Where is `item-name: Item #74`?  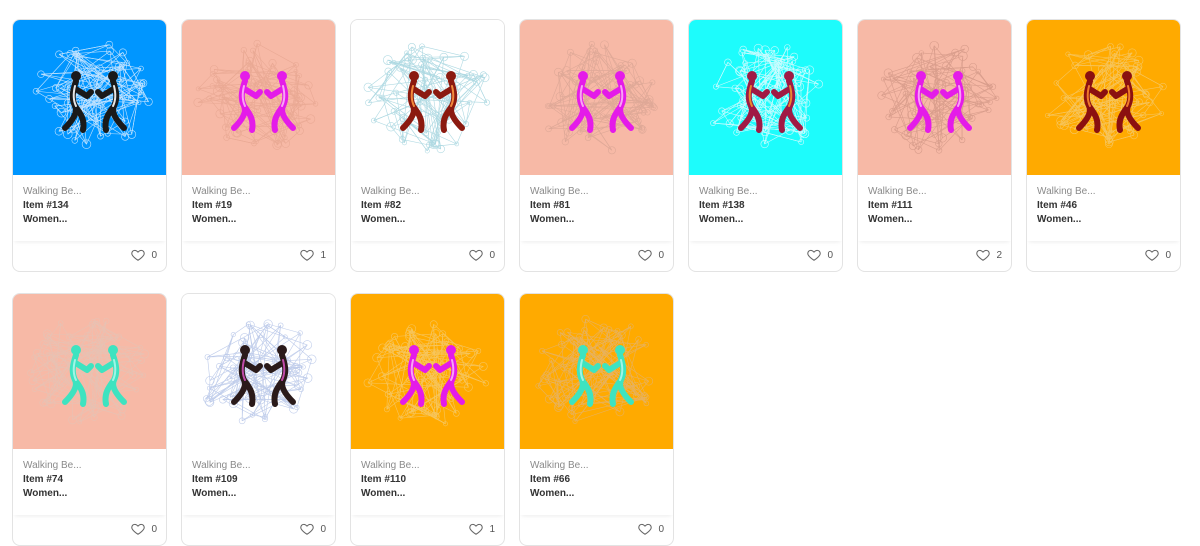
item-name: Item #74 is located at coordinates (89, 480).